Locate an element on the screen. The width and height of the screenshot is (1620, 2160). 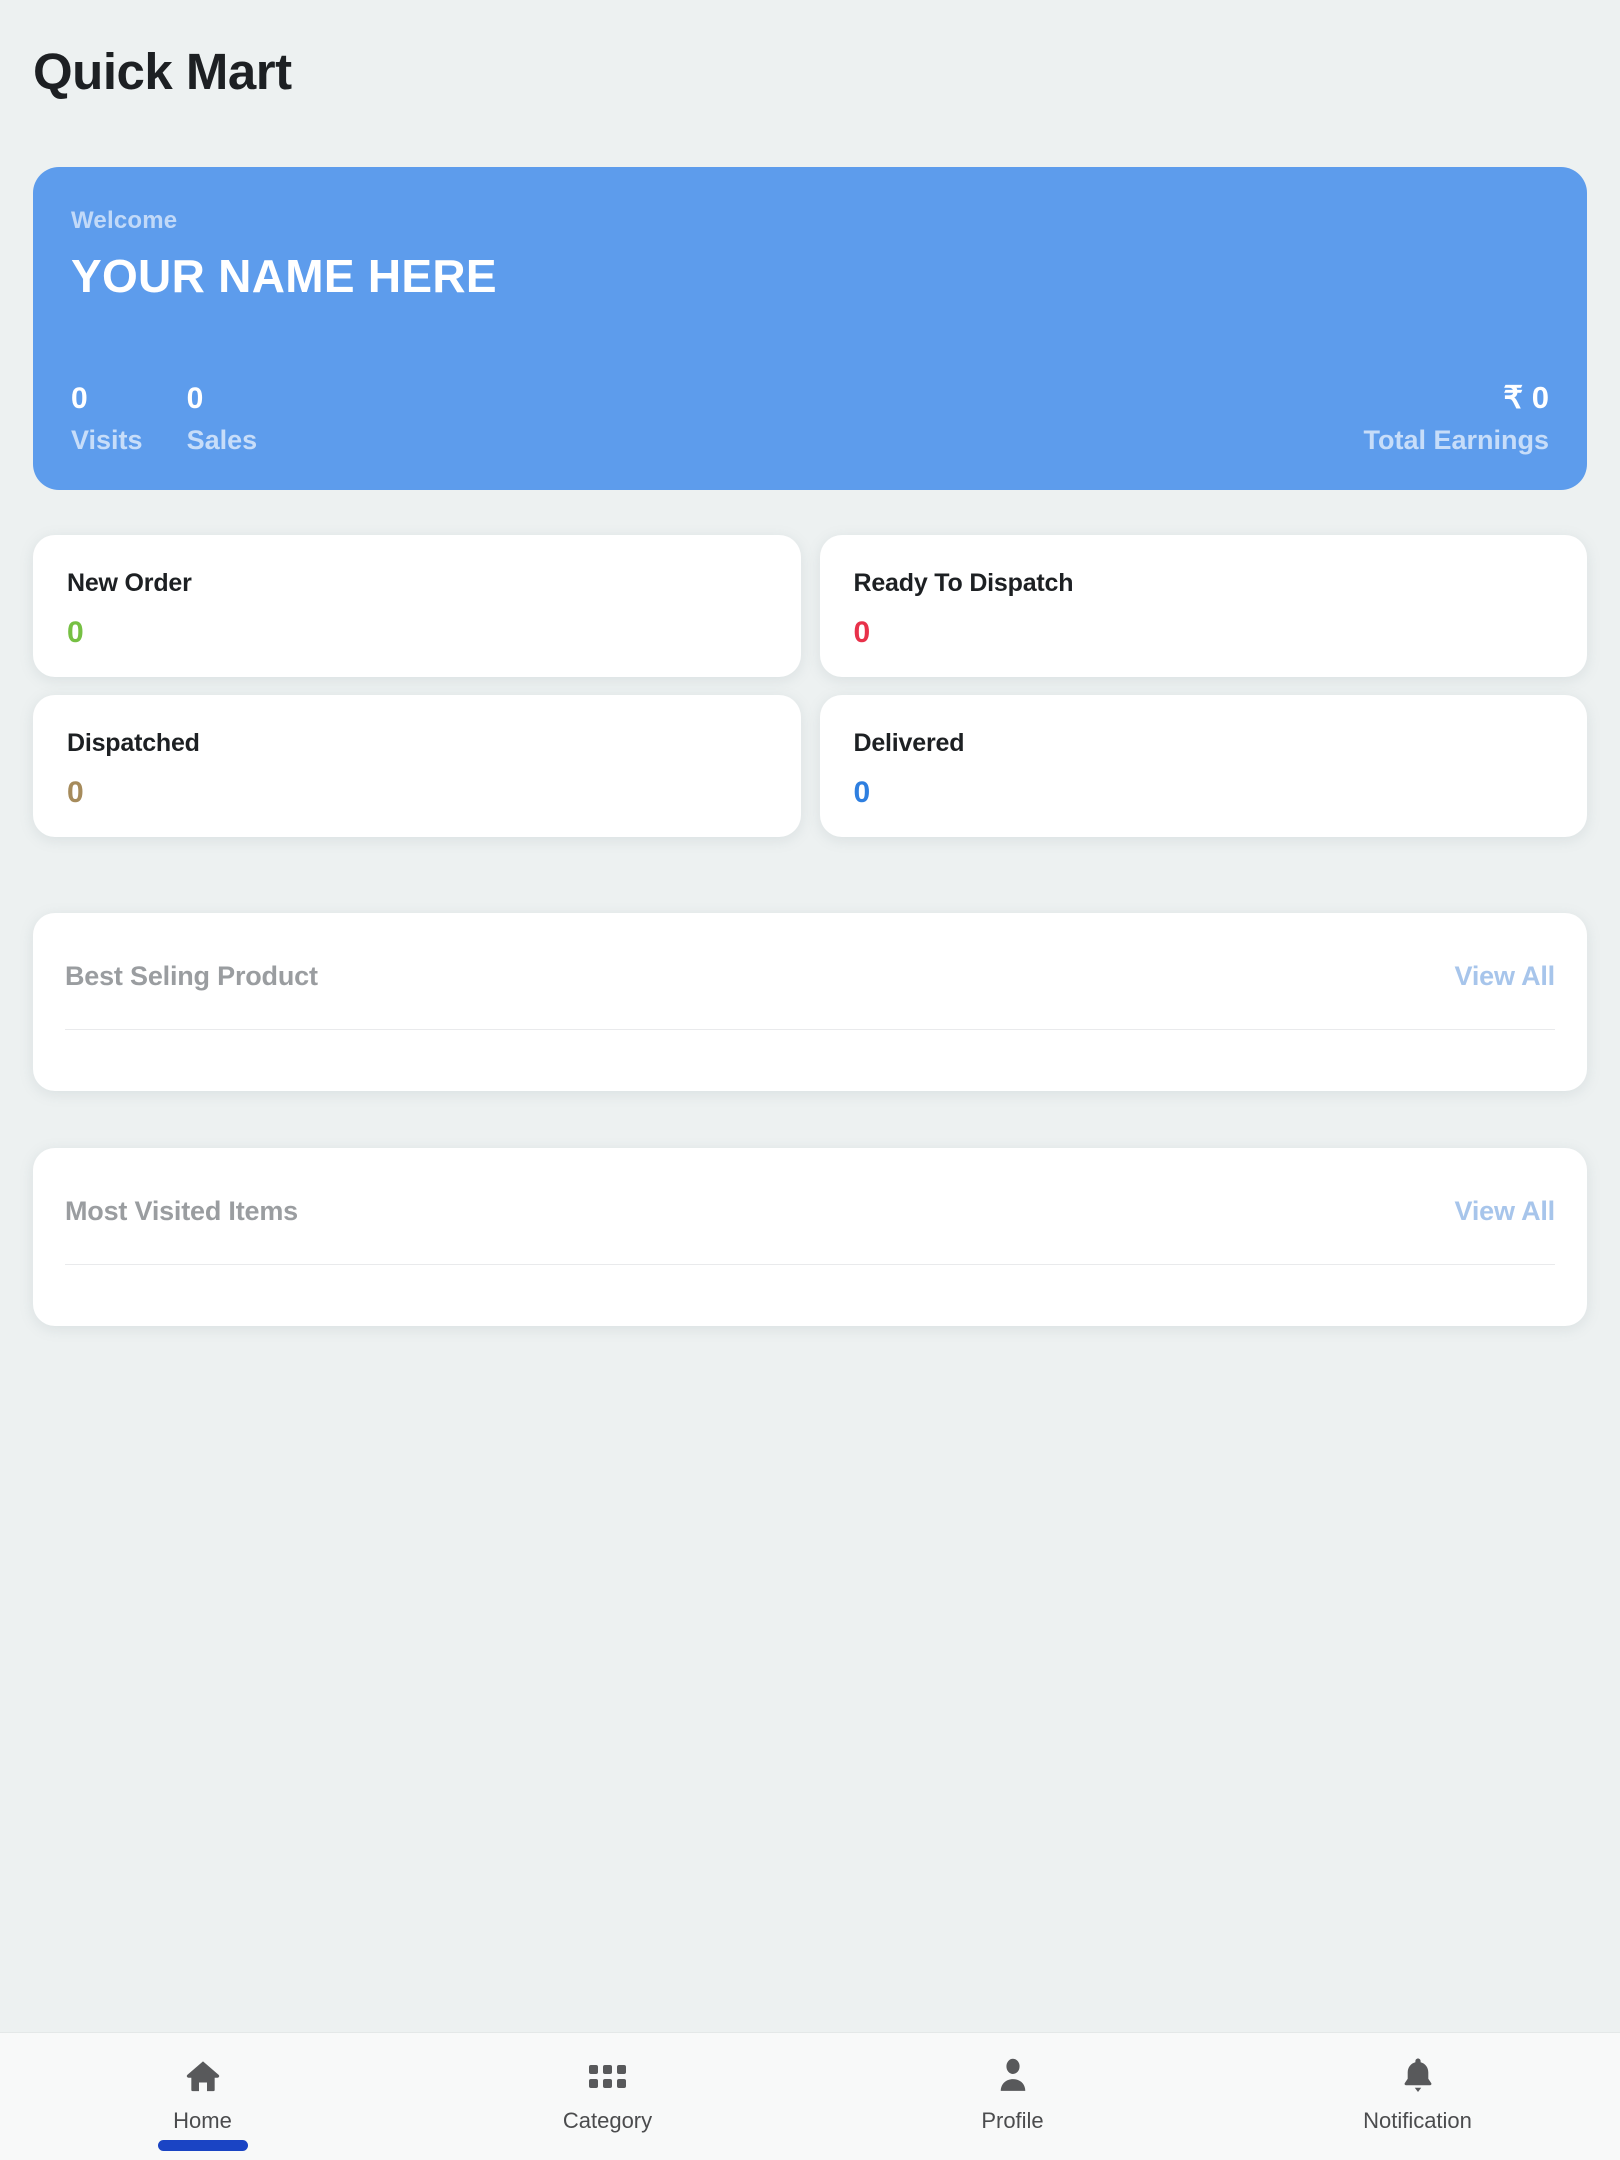
most-visited-items-panel: Most Visited Items View All is located at coordinates (810, 1237).